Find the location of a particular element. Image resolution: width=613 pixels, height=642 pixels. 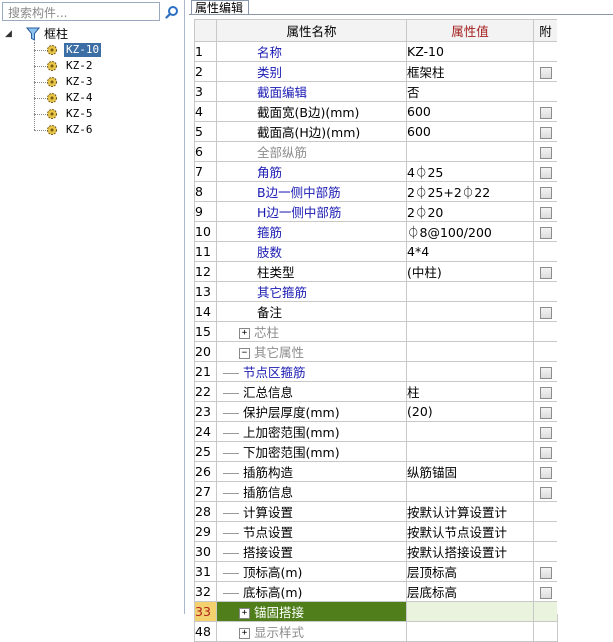

property-name-cell: 角筋 is located at coordinates (311, 171).